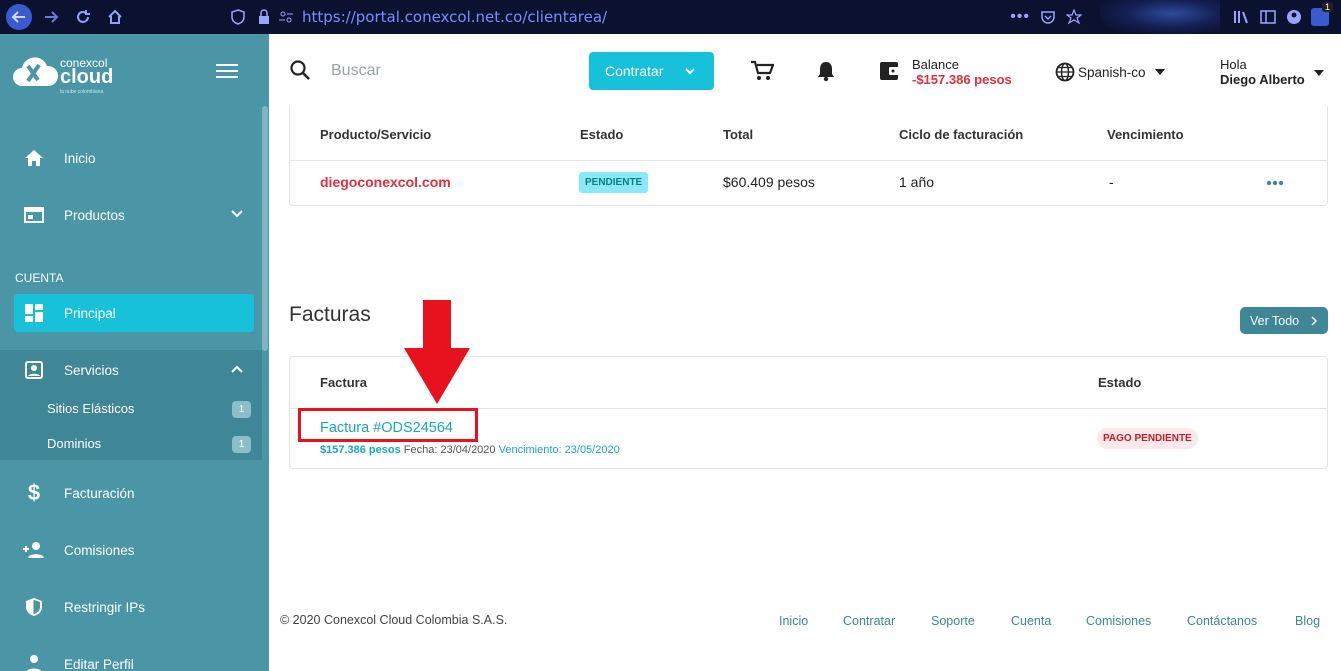 The height and width of the screenshot is (671, 1341). I want to click on back-button, so click(19, 17).